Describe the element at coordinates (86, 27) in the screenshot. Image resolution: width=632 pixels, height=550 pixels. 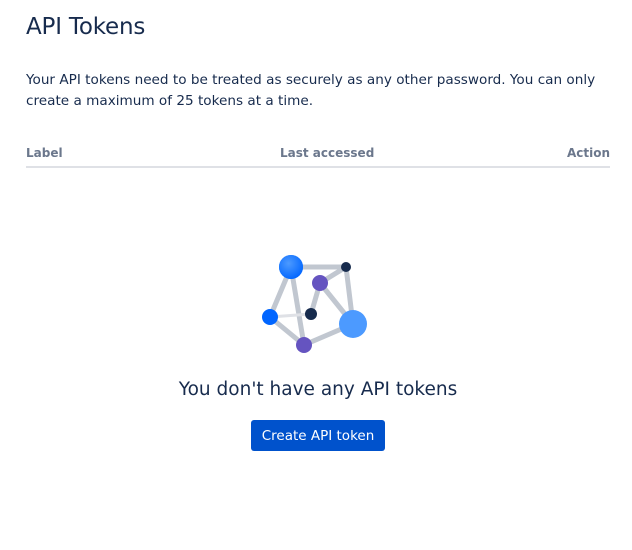
I see `page-title: API Tokens` at that location.